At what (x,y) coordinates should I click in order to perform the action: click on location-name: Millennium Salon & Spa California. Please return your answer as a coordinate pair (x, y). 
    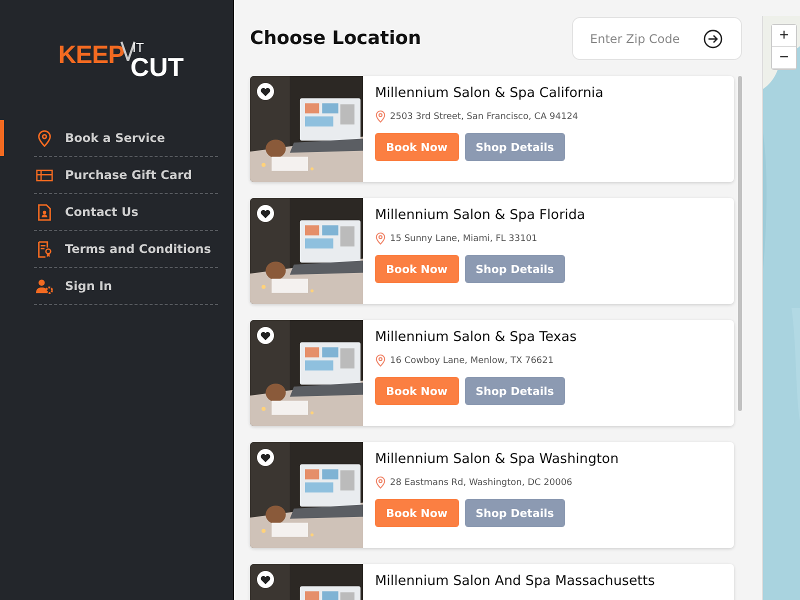
    Looking at the image, I should click on (489, 93).